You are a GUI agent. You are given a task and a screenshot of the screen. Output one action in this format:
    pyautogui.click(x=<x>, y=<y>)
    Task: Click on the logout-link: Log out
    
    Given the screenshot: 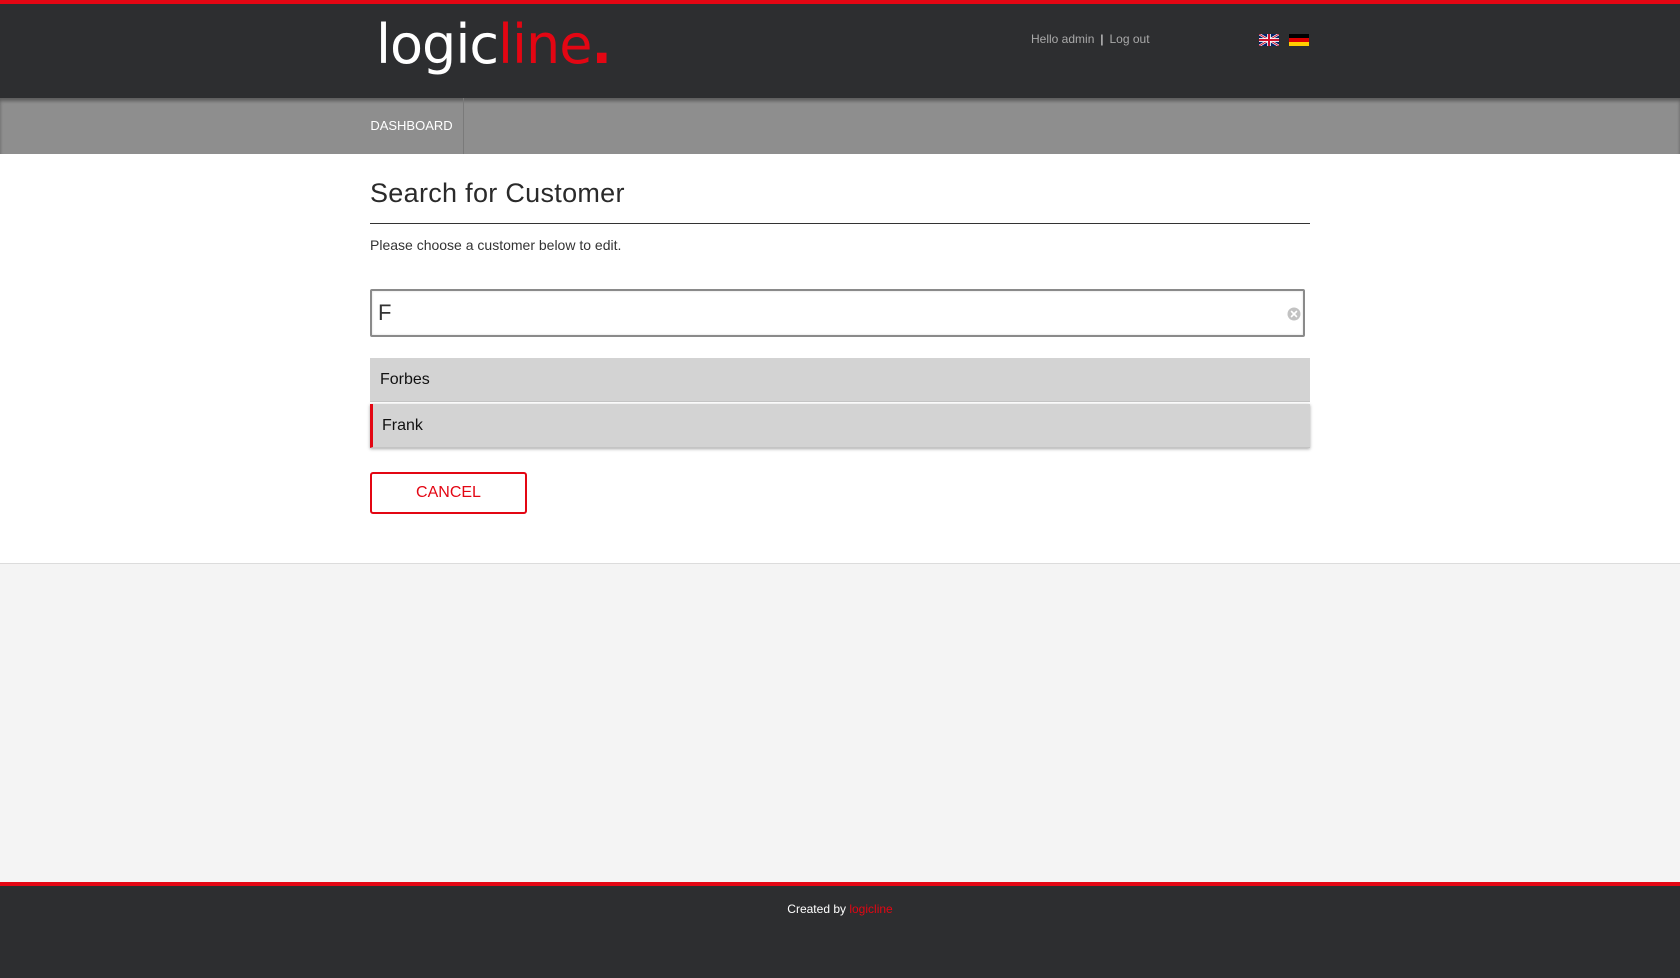 What is the action you would take?
    pyautogui.click(x=1130, y=39)
    